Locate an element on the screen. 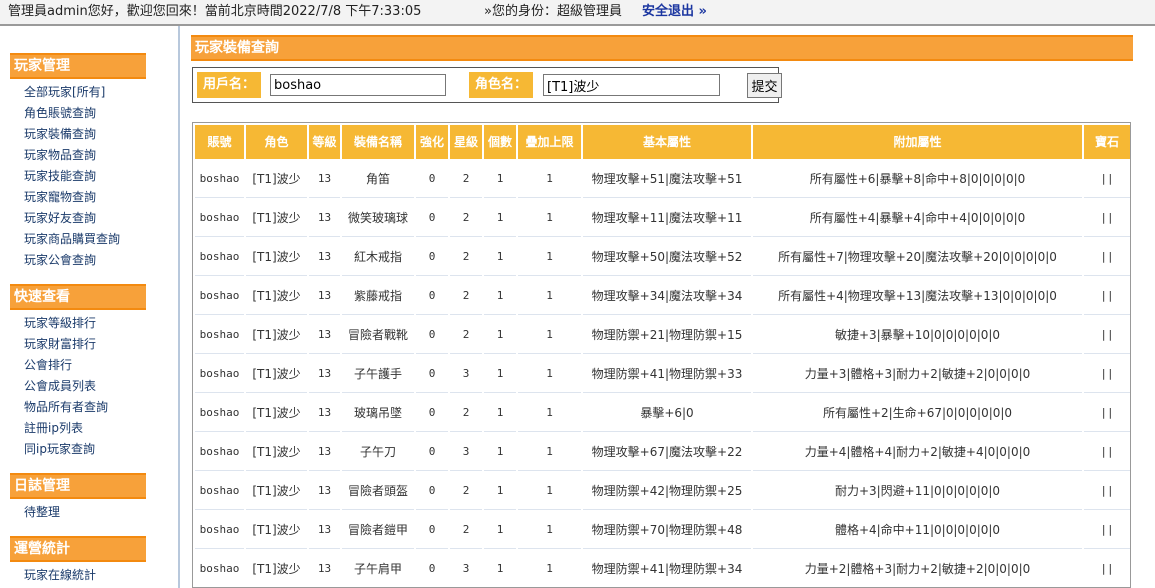  sidebar-item-friends-query: 玩家好友查詢 is located at coordinates (60, 218).